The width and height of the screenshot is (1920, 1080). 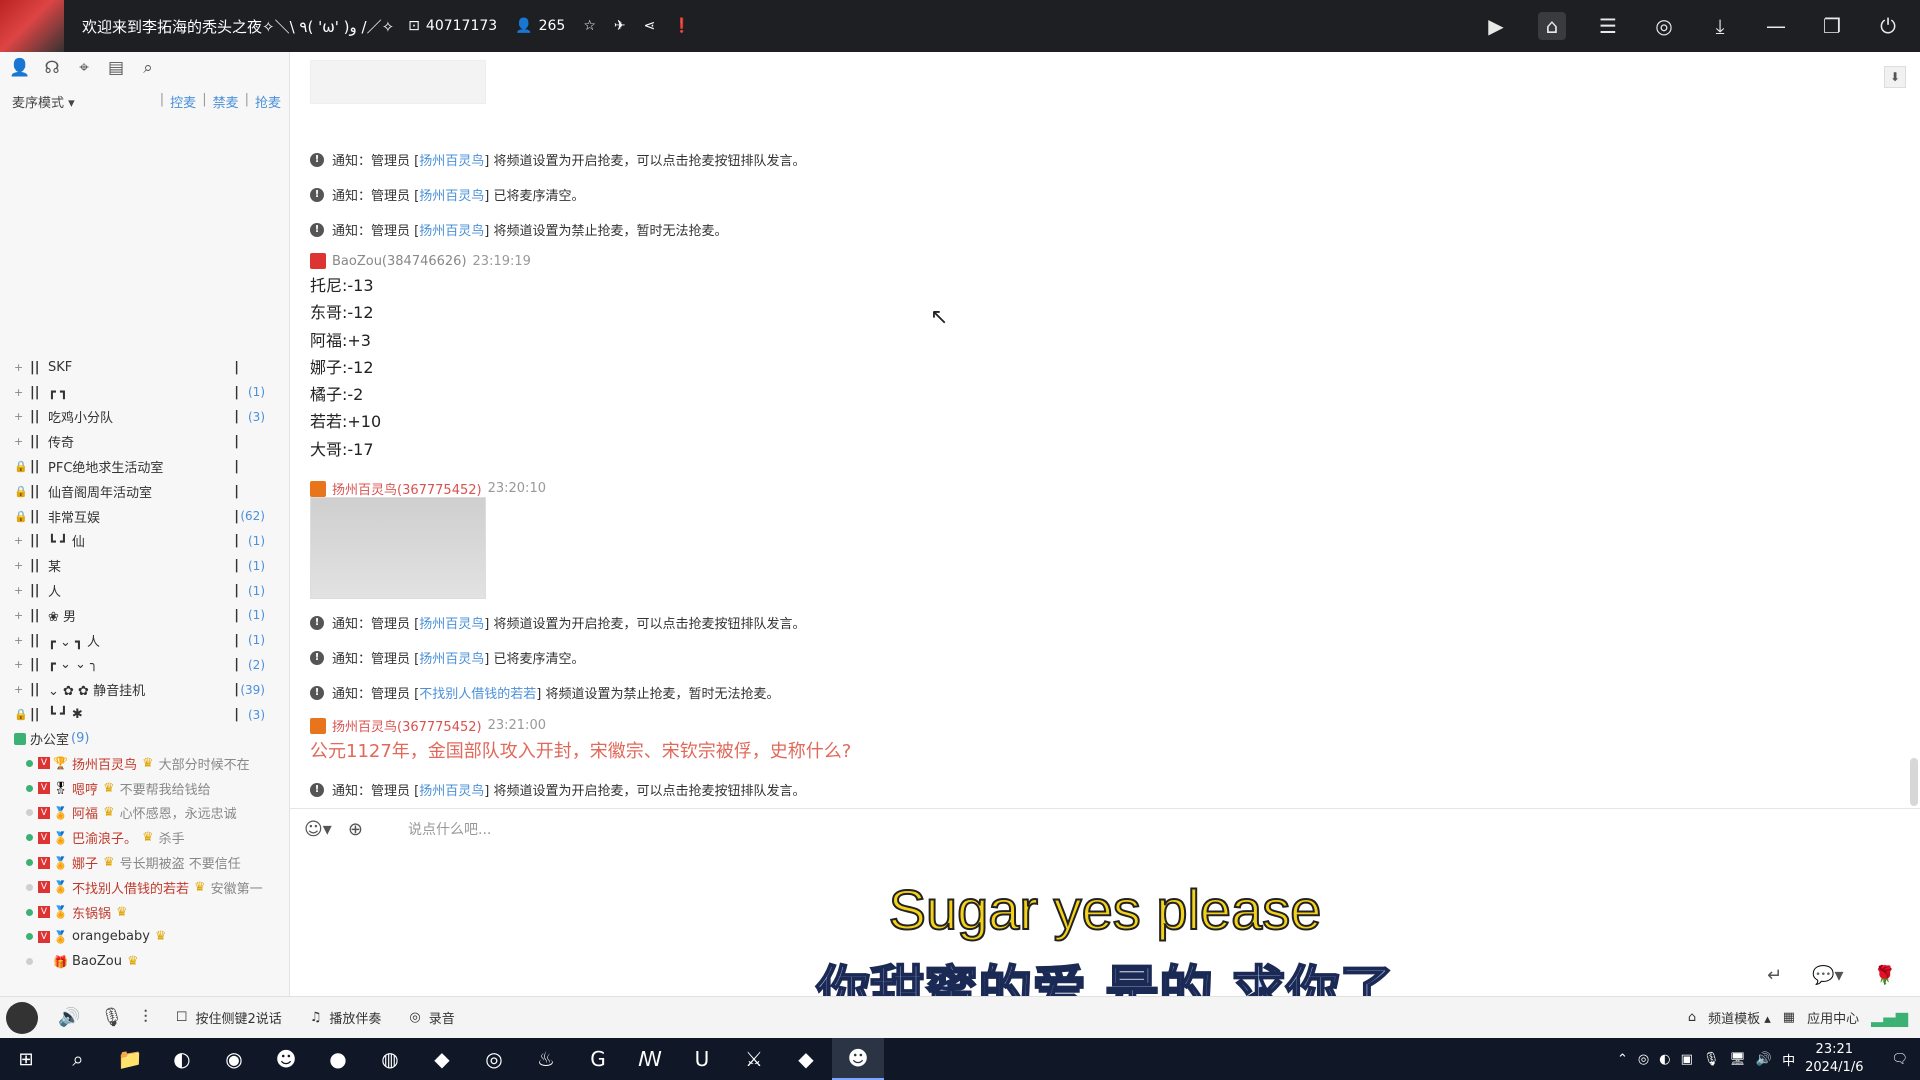 What do you see at coordinates (26, 1059) in the screenshot?
I see `windows-start-icon: ⊞` at bounding box center [26, 1059].